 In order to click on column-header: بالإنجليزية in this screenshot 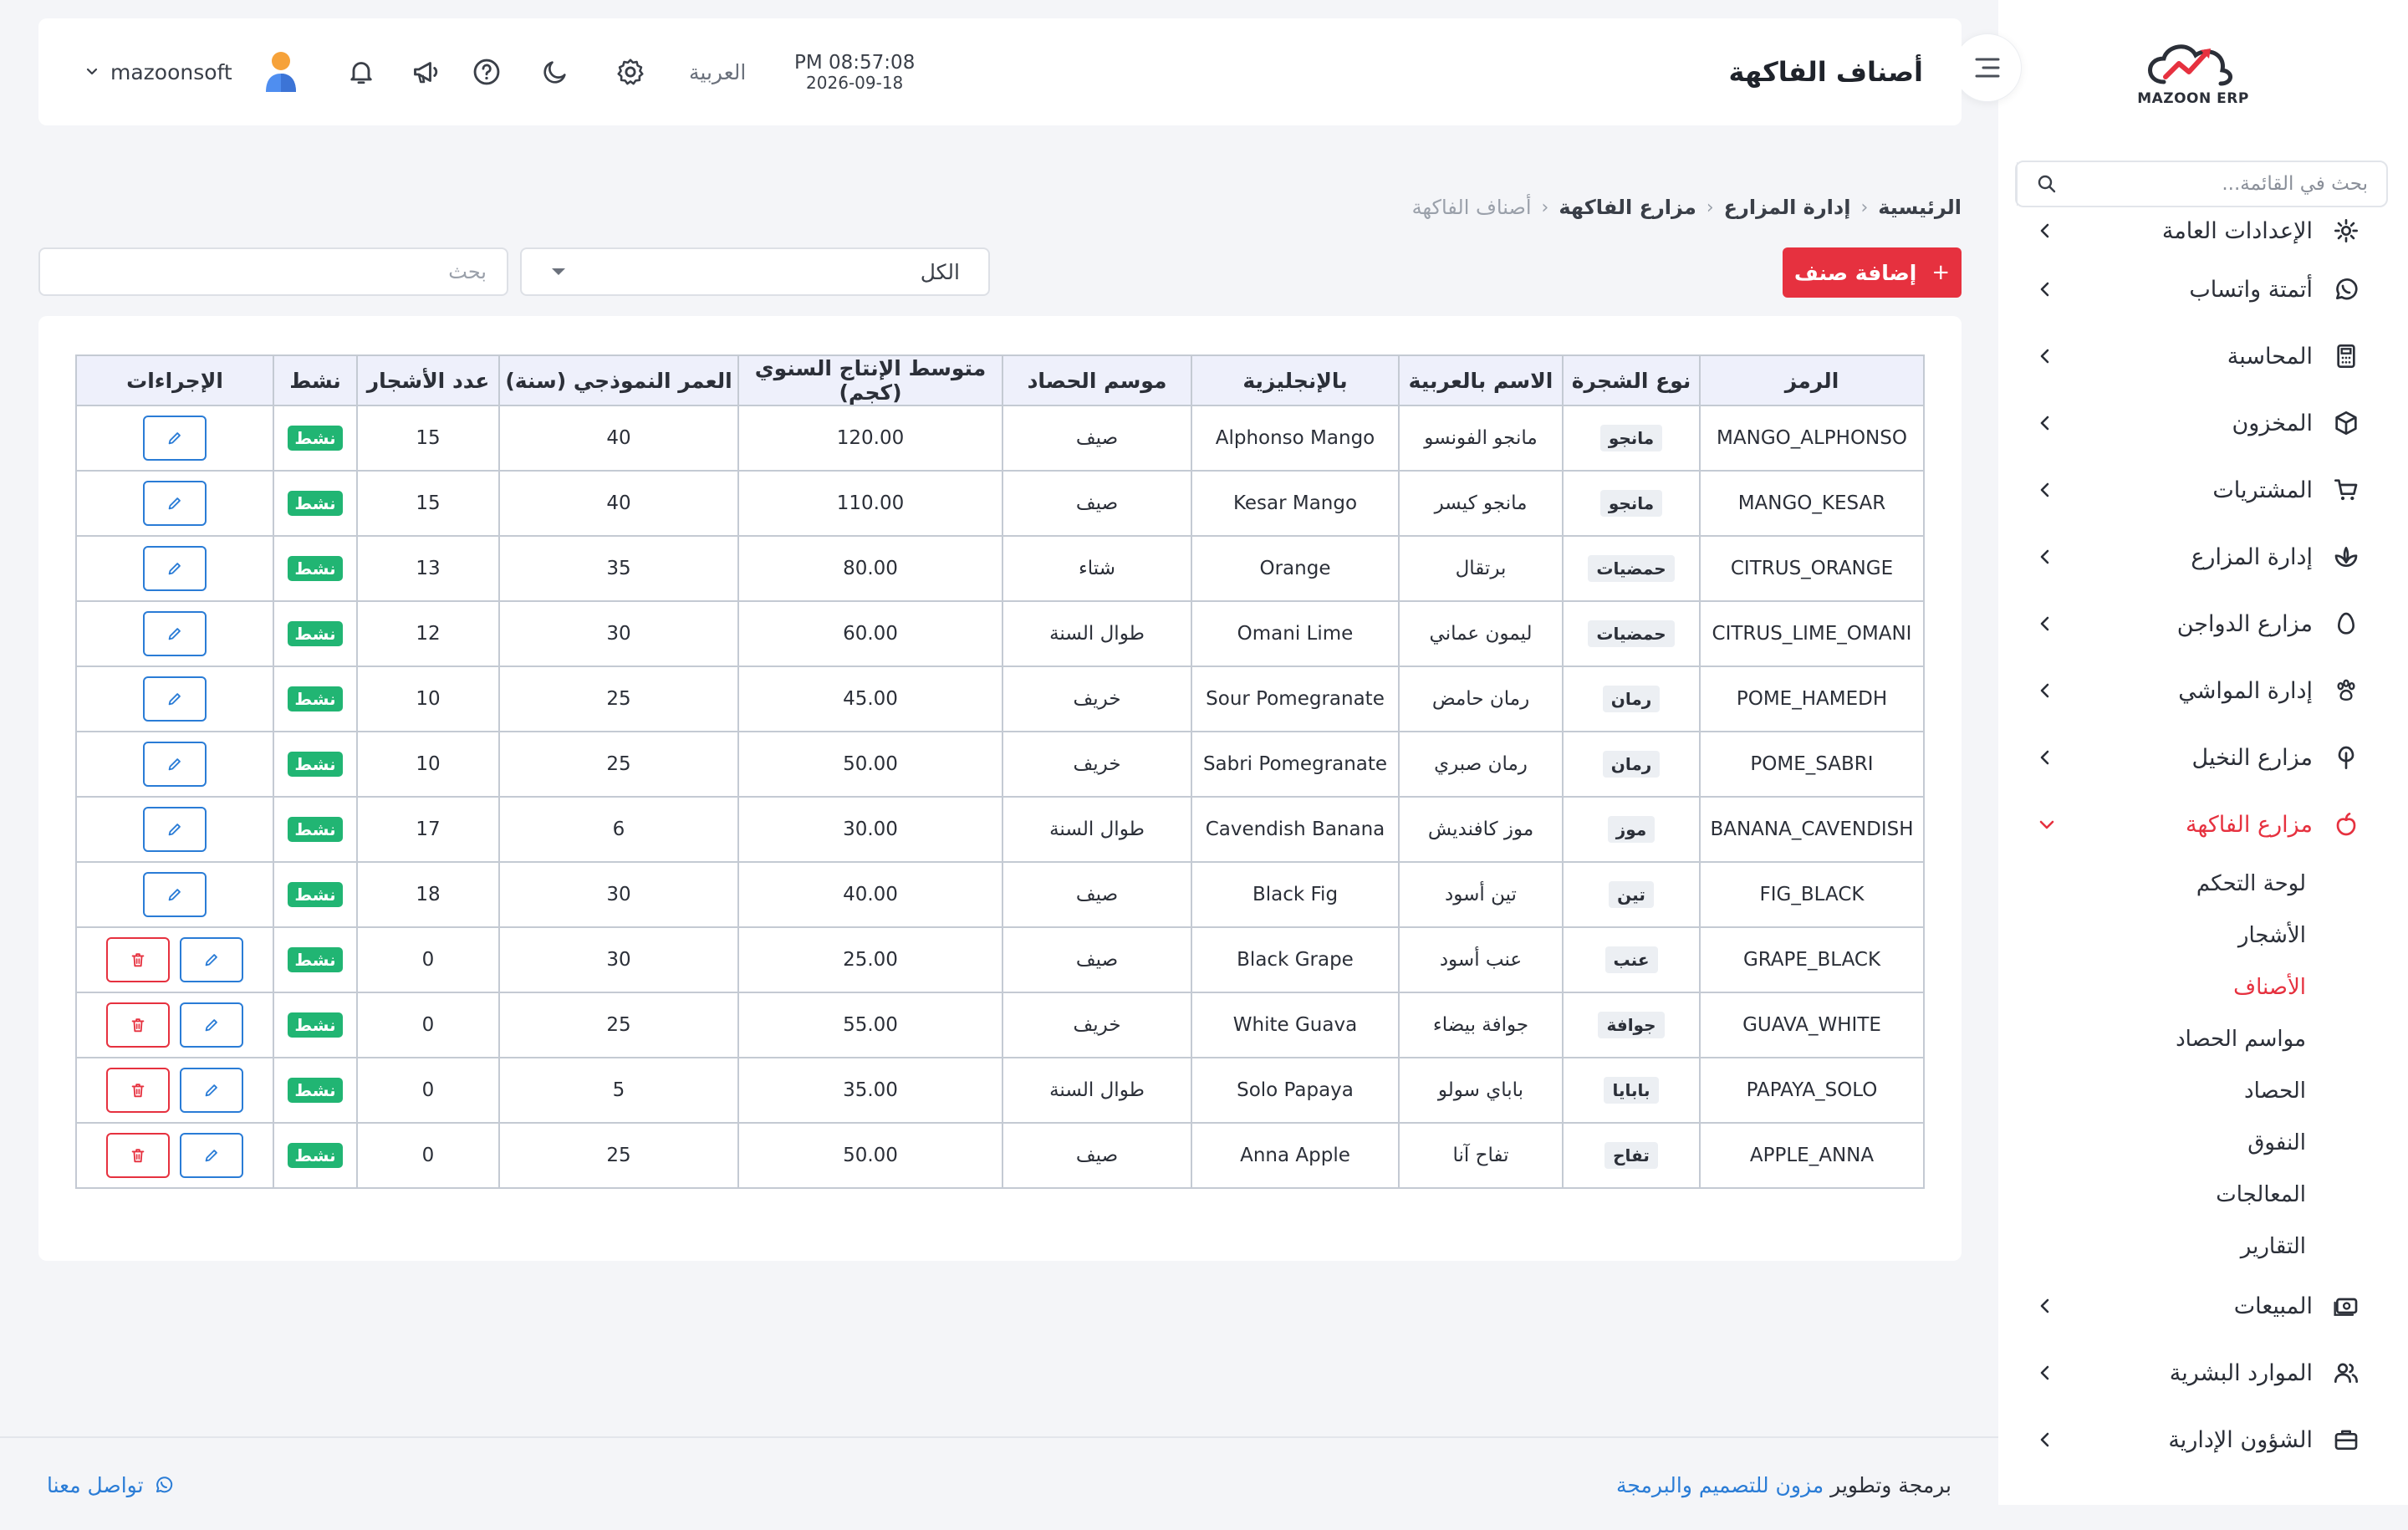, I will do `click(1296, 380)`.